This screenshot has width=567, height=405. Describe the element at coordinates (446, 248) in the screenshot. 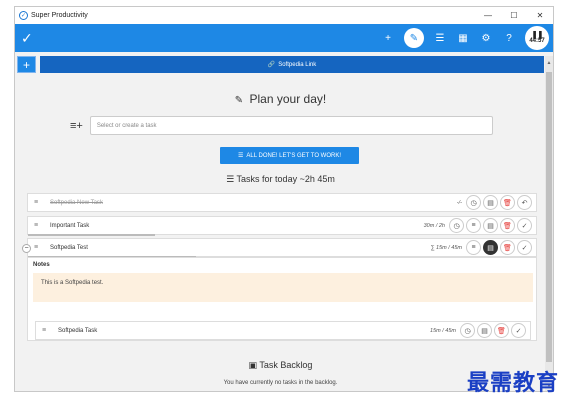

I see `task-time: ∑ 15m / 45m` at that location.